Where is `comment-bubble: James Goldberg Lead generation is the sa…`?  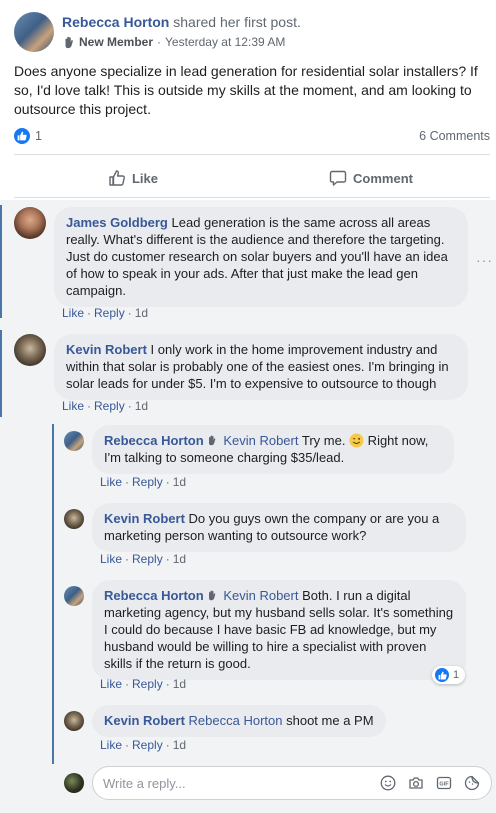 comment-bubble: James Goldberg Lead generation is the sa… is located at coordinates (261, 257).